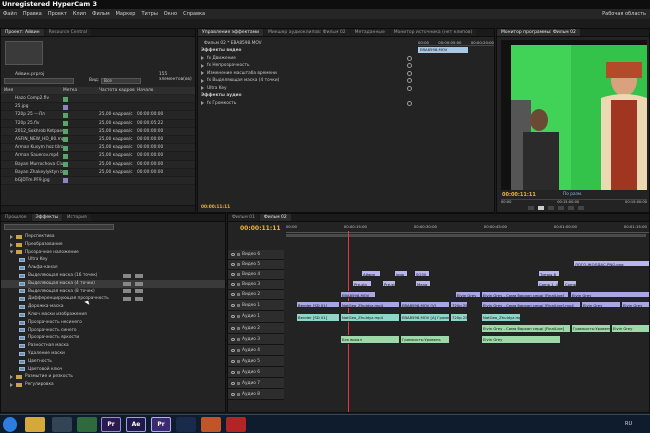  I want to click on project-item: 720p 25 ---Лл 25,00 кадров/с 00:00:00:00, so click(98, 115).